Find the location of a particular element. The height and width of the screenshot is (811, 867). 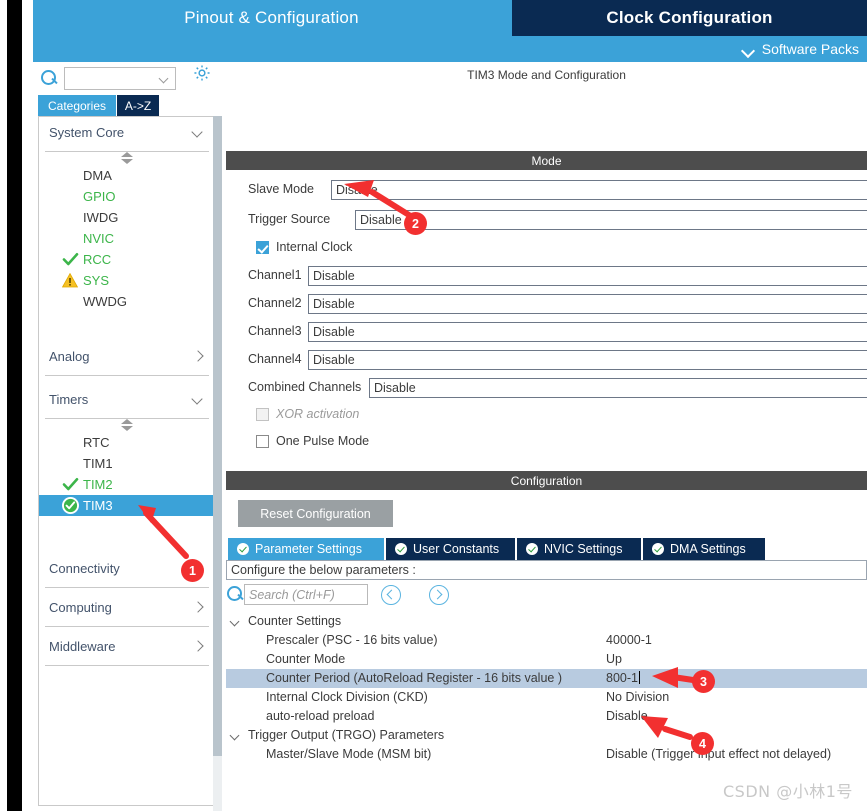

tab-parameter-settings-label: Parameter Settings is located at coordinates (308, 549).